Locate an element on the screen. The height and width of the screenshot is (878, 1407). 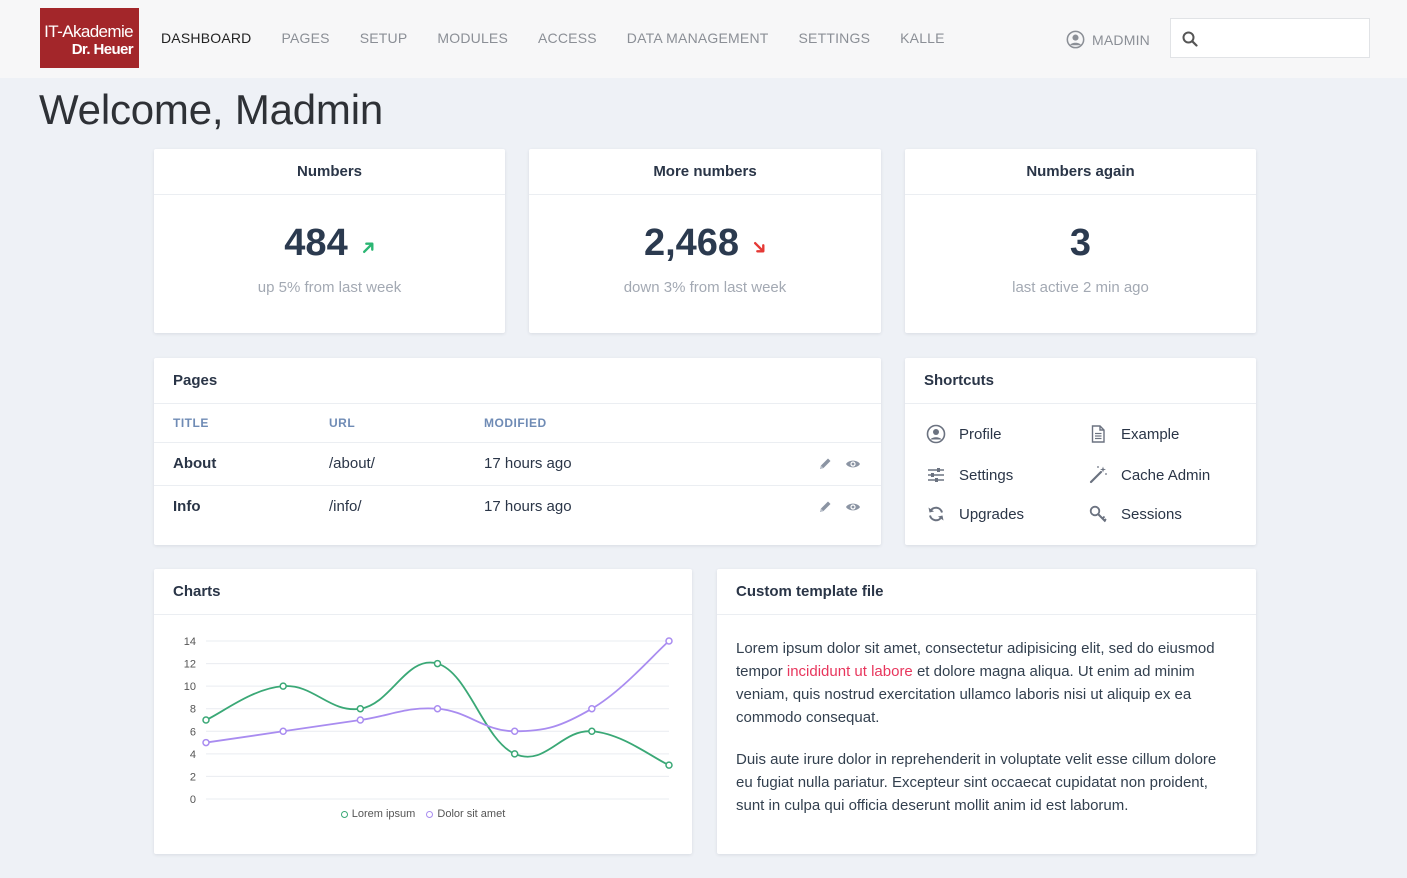
arrow-up-right-icon is located at coordinates (368, 247).